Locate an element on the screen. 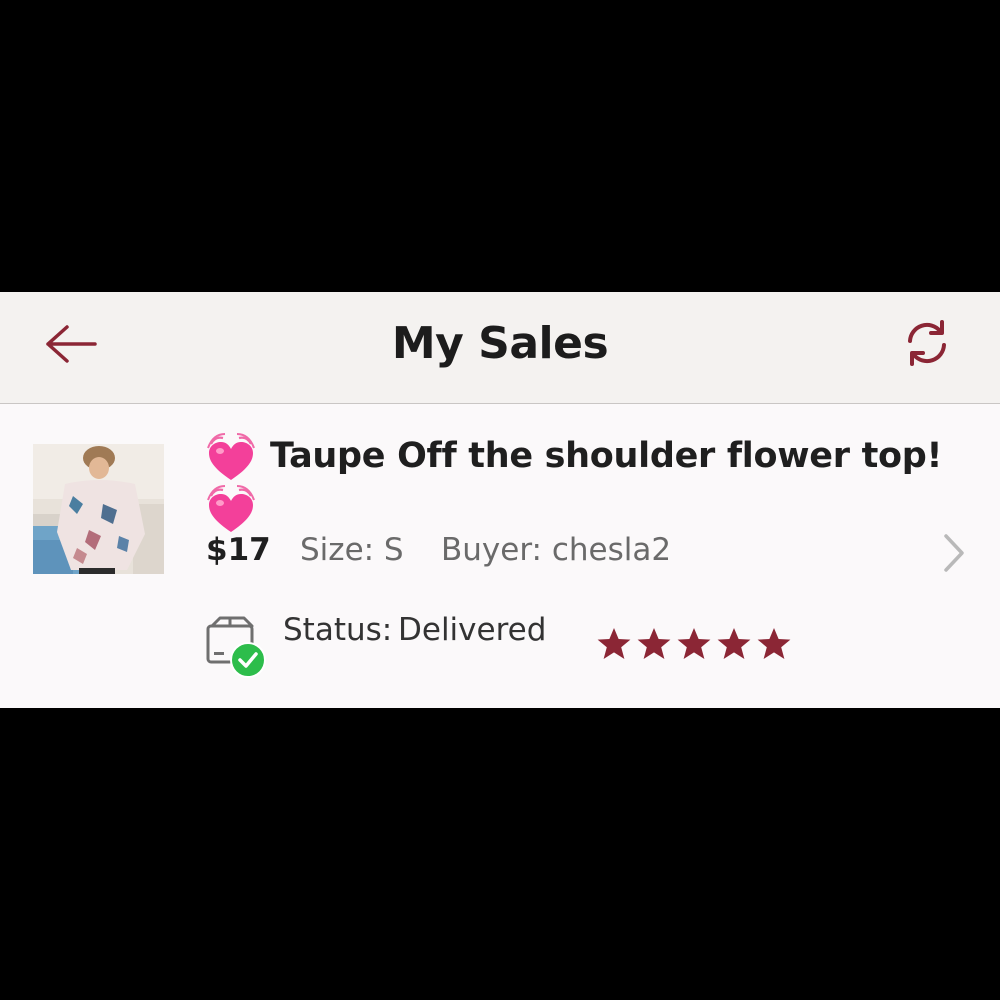 The image size is (1000, 1000). delivered-box-check-icon is located at coordinates (236, 647).